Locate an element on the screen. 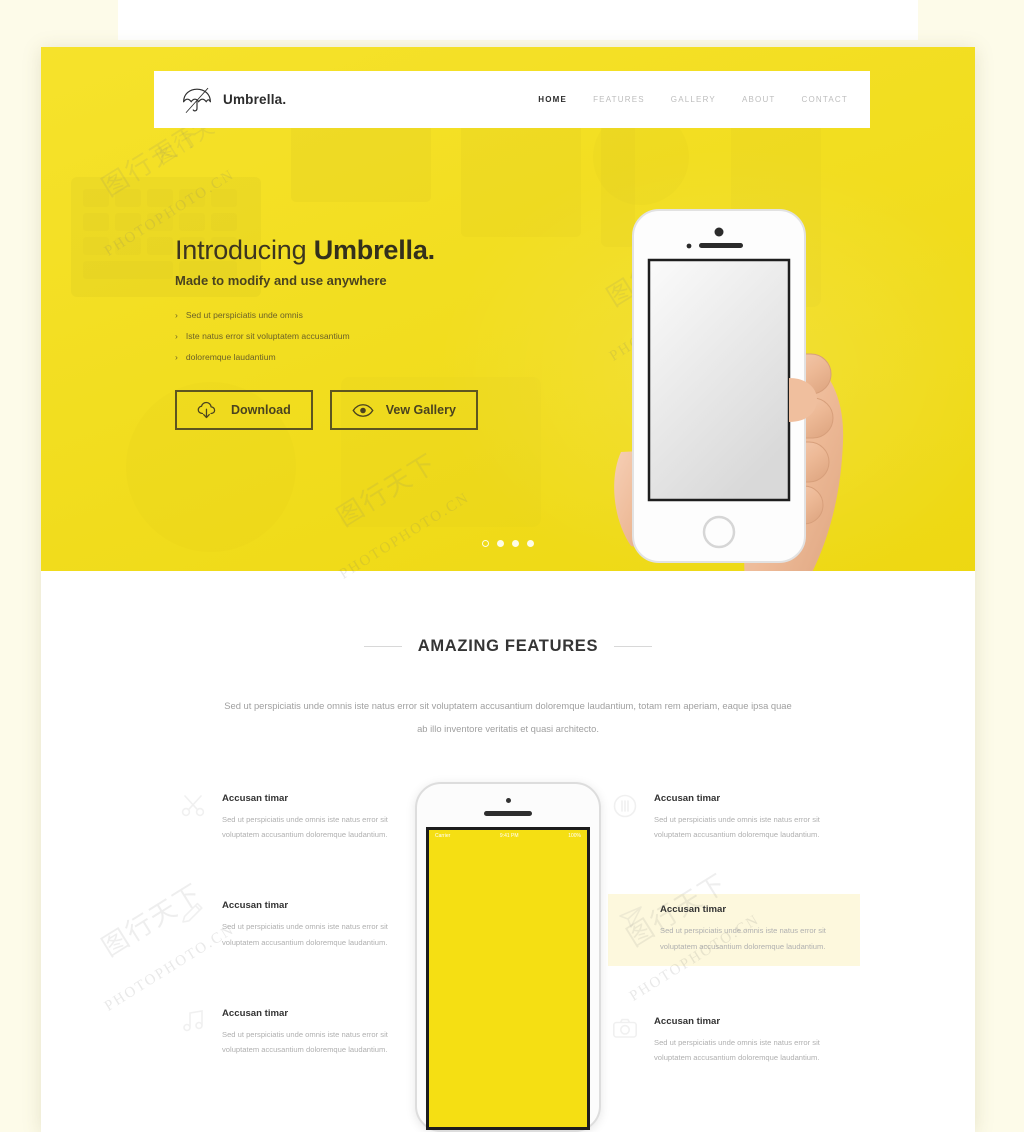 This screenshot has height=1132, width=1024. nav-link-about: ABOUT is located at coordinates (759, 99).